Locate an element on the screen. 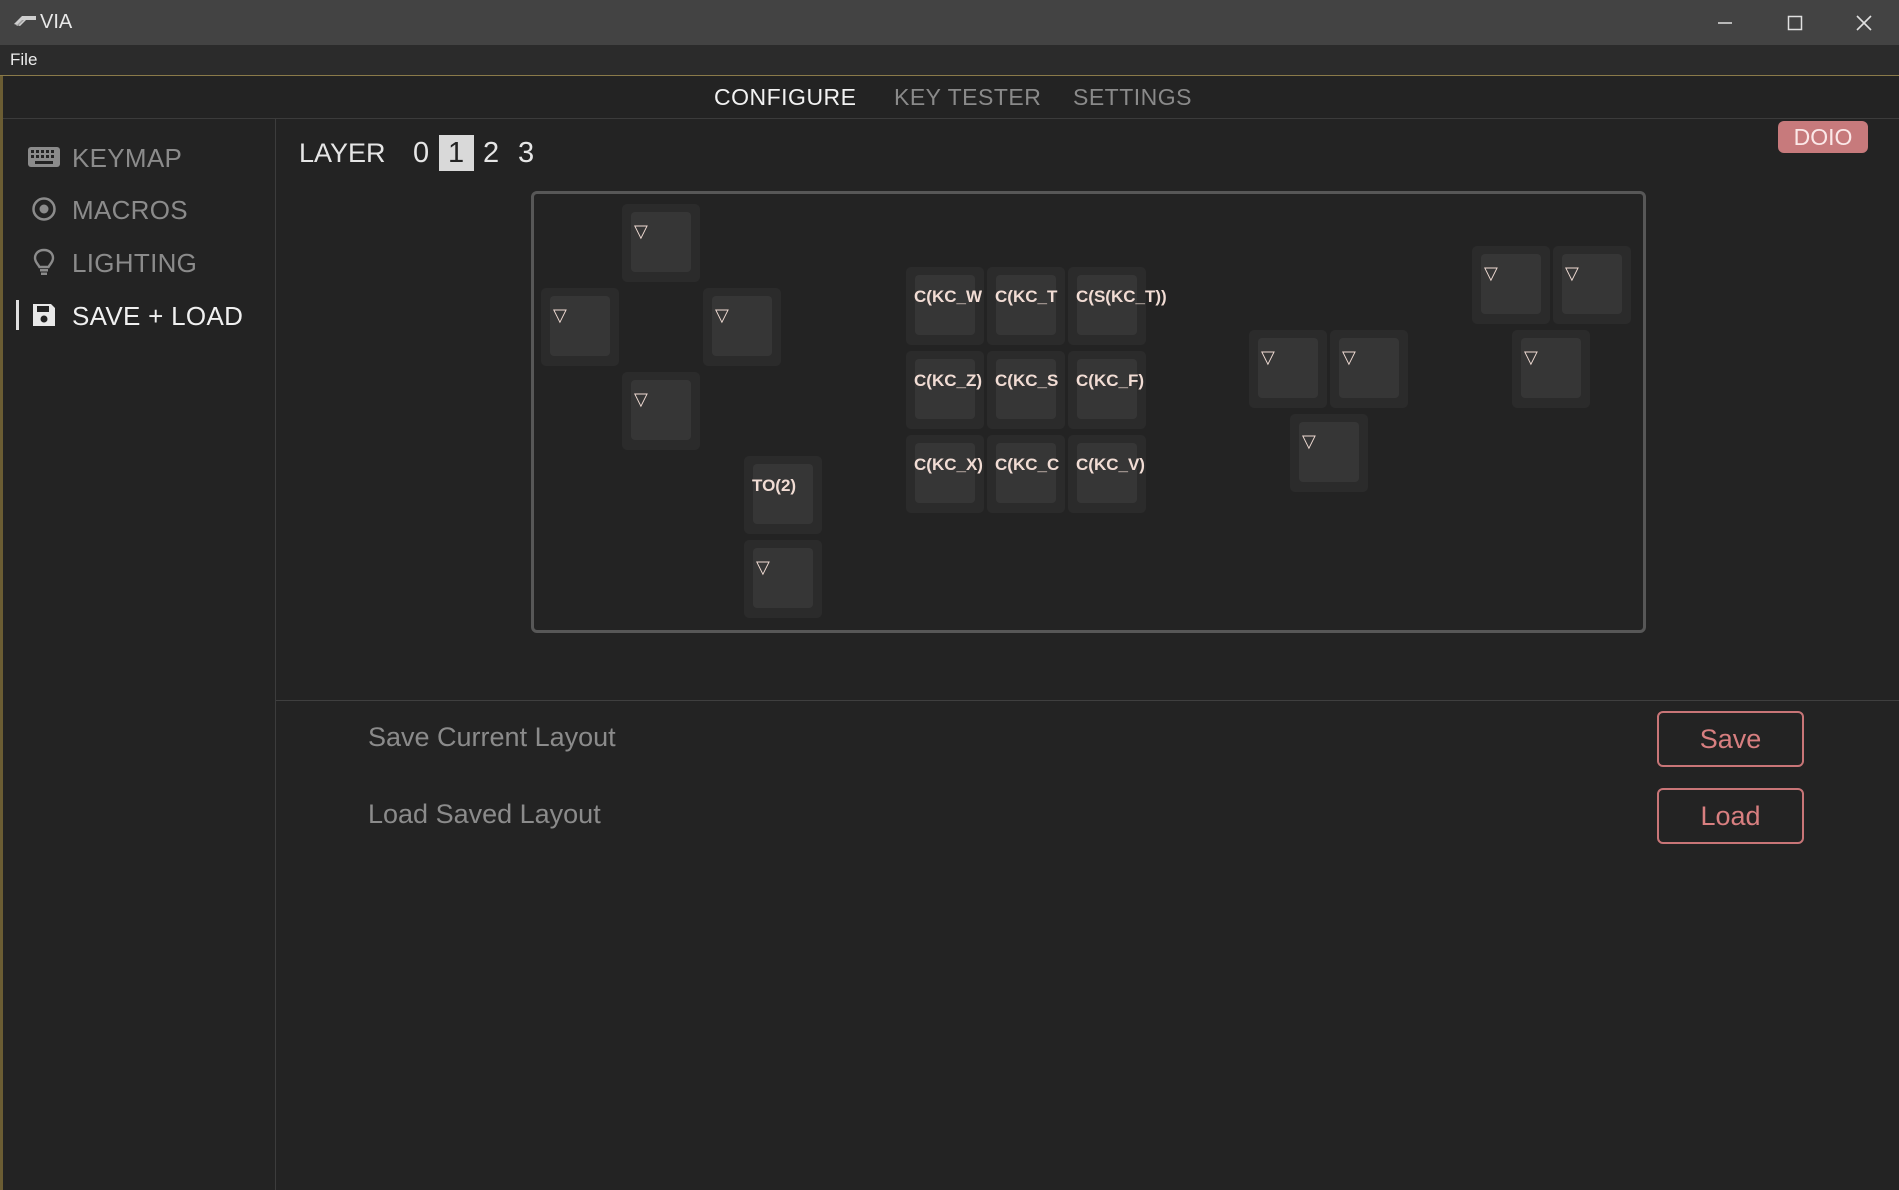 The width and height of the screenshot is (1899, 1190). sidebar-item-save-load: SAVE + LOAD is located at coordinates (139, 315).